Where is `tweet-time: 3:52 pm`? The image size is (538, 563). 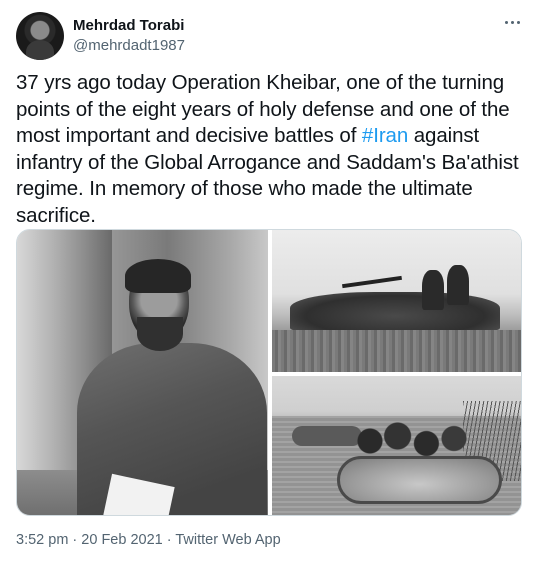 tweet-time: 3:52 pm is located at coordinates (42, 540).